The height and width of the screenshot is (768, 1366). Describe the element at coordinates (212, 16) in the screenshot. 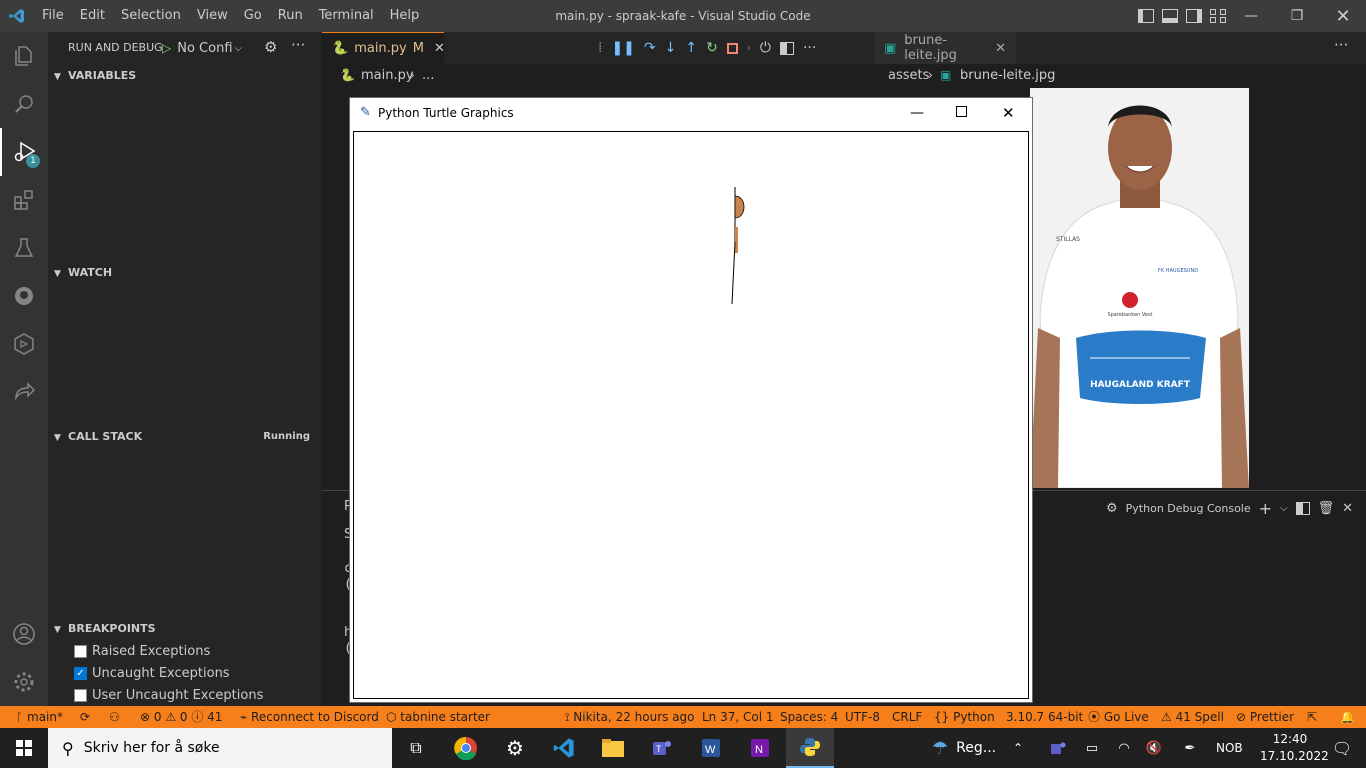

I see `menu-view: View` at that location.